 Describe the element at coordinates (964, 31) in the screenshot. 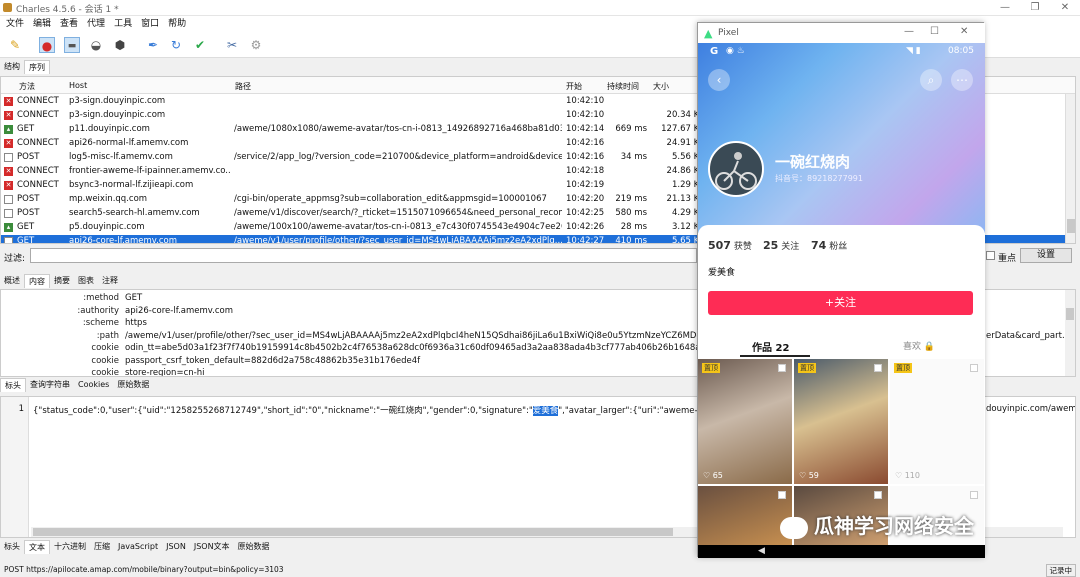

I see `emu-close-button: ✕` at that location.